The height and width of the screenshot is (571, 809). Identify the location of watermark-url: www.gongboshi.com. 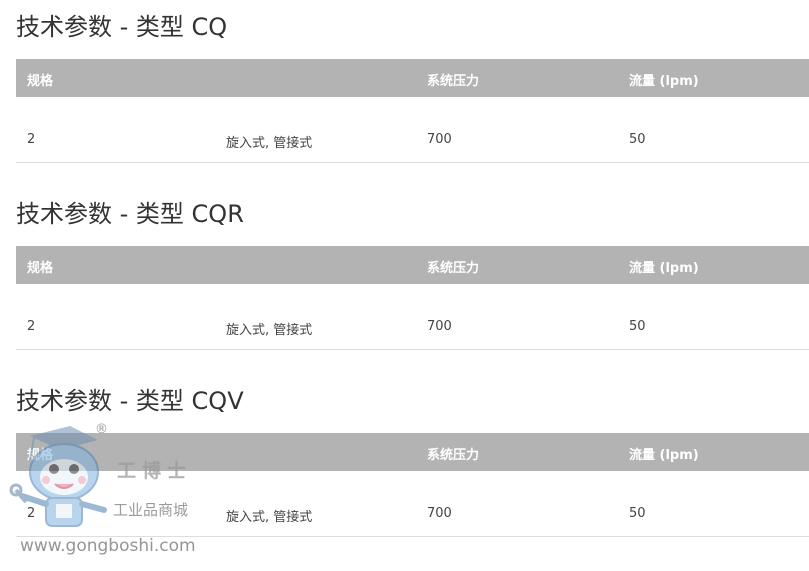
(108, 546).